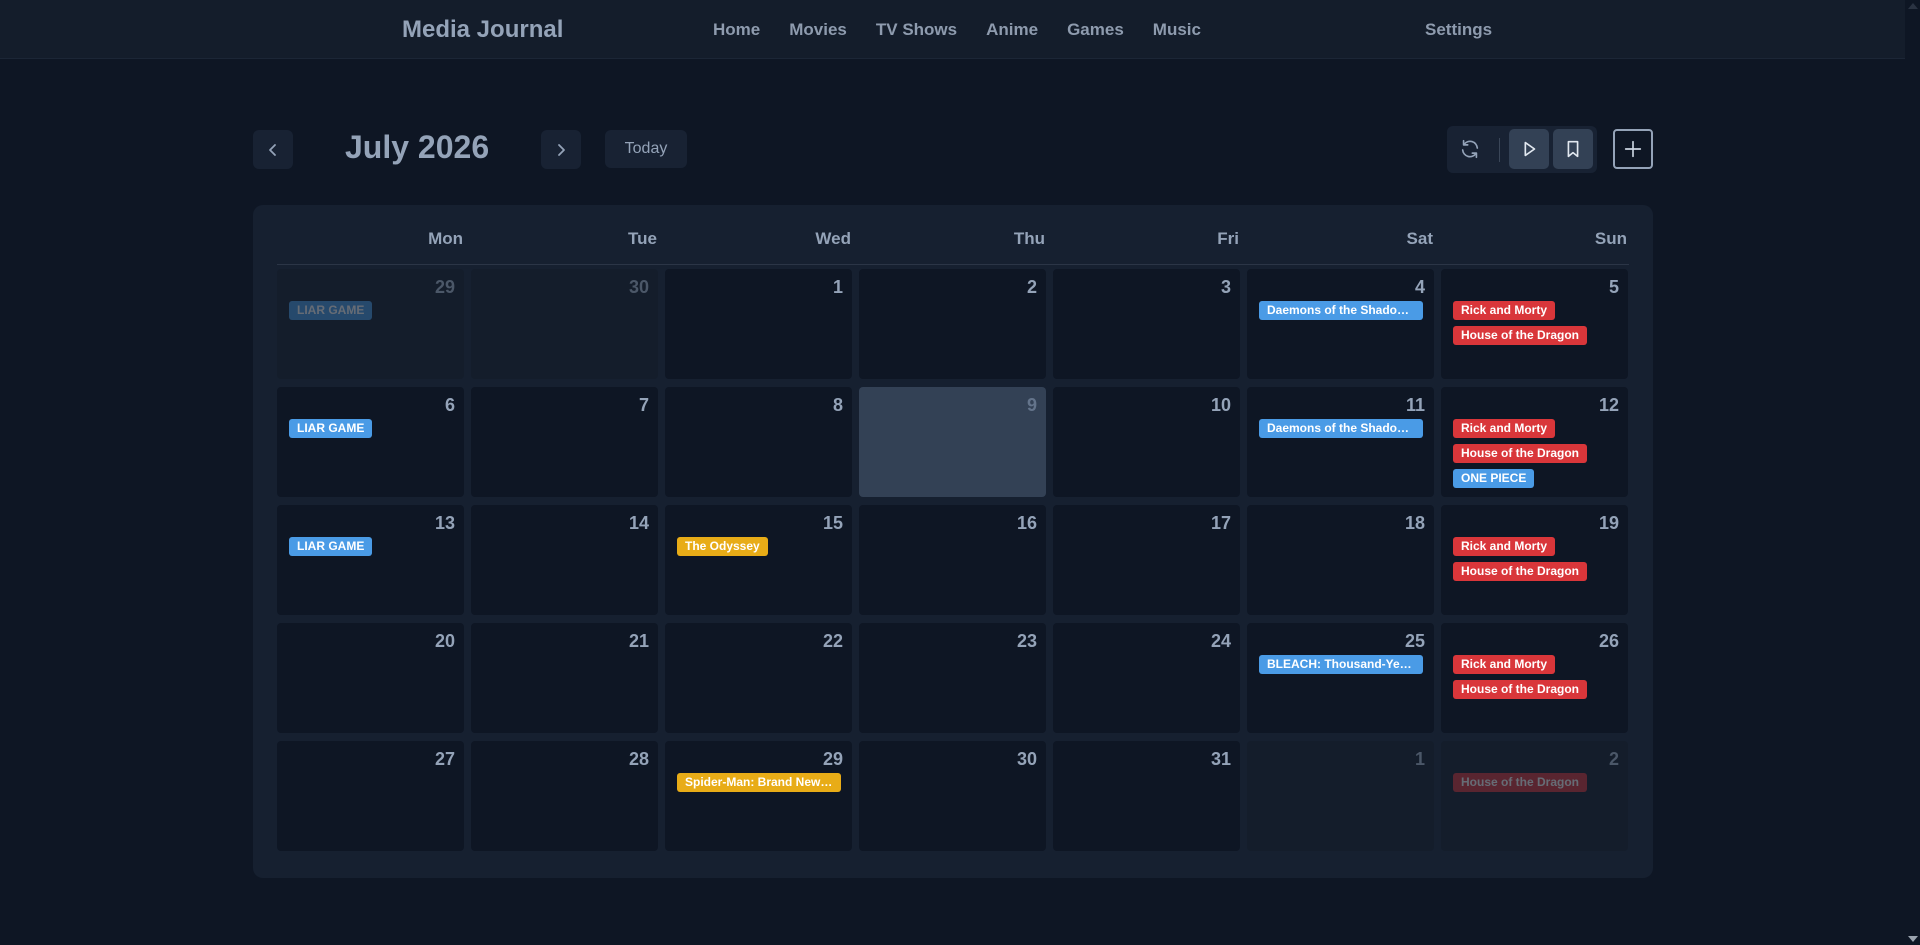  I want to click on nav-tv-shows: TV Shows, so click(916, 30).